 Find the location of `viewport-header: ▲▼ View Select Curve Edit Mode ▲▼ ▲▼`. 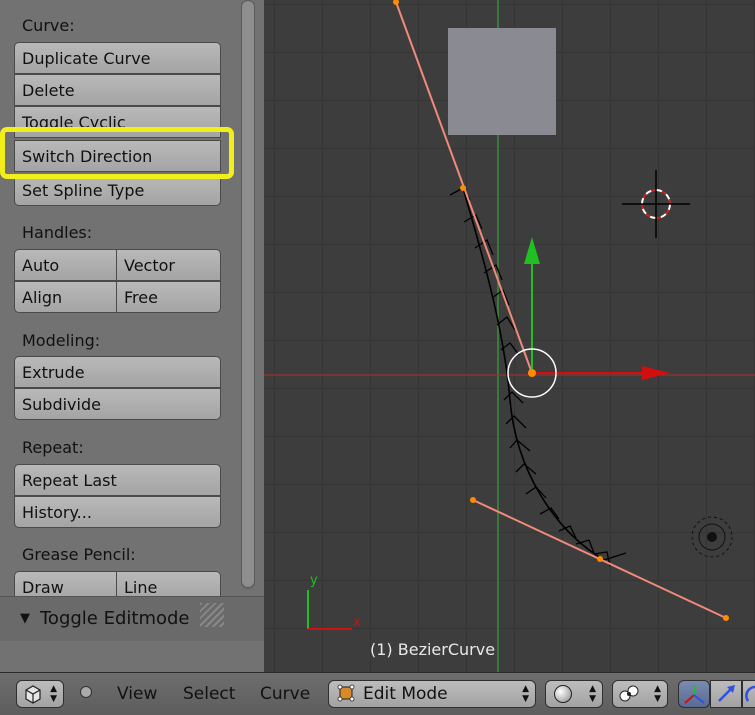

viewport-header: ▲▼ View Select Curve Edit Mode ▲▼ ▲▼ is located at coordinates (377, 693).